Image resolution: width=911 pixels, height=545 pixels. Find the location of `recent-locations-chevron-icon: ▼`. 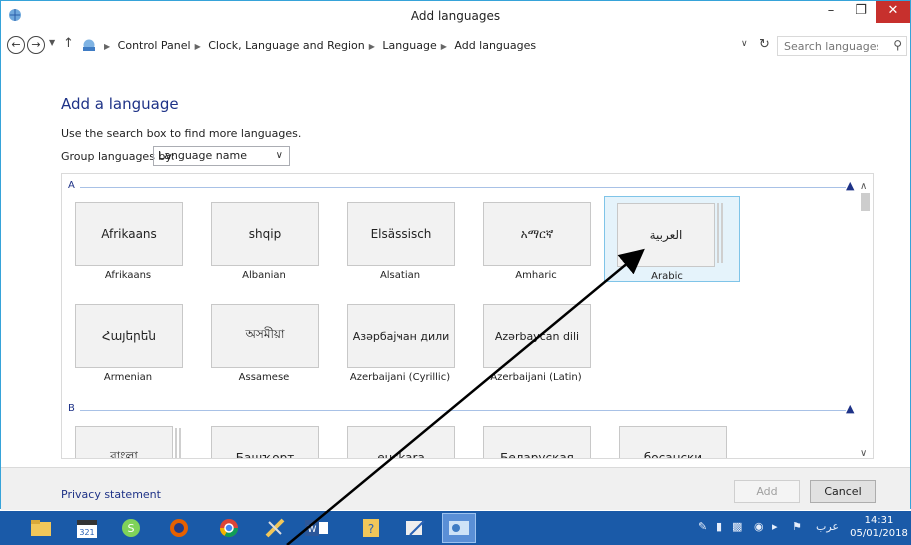

recent-locations-chevron-icon: ▼ is located at coordinates (52, 42).